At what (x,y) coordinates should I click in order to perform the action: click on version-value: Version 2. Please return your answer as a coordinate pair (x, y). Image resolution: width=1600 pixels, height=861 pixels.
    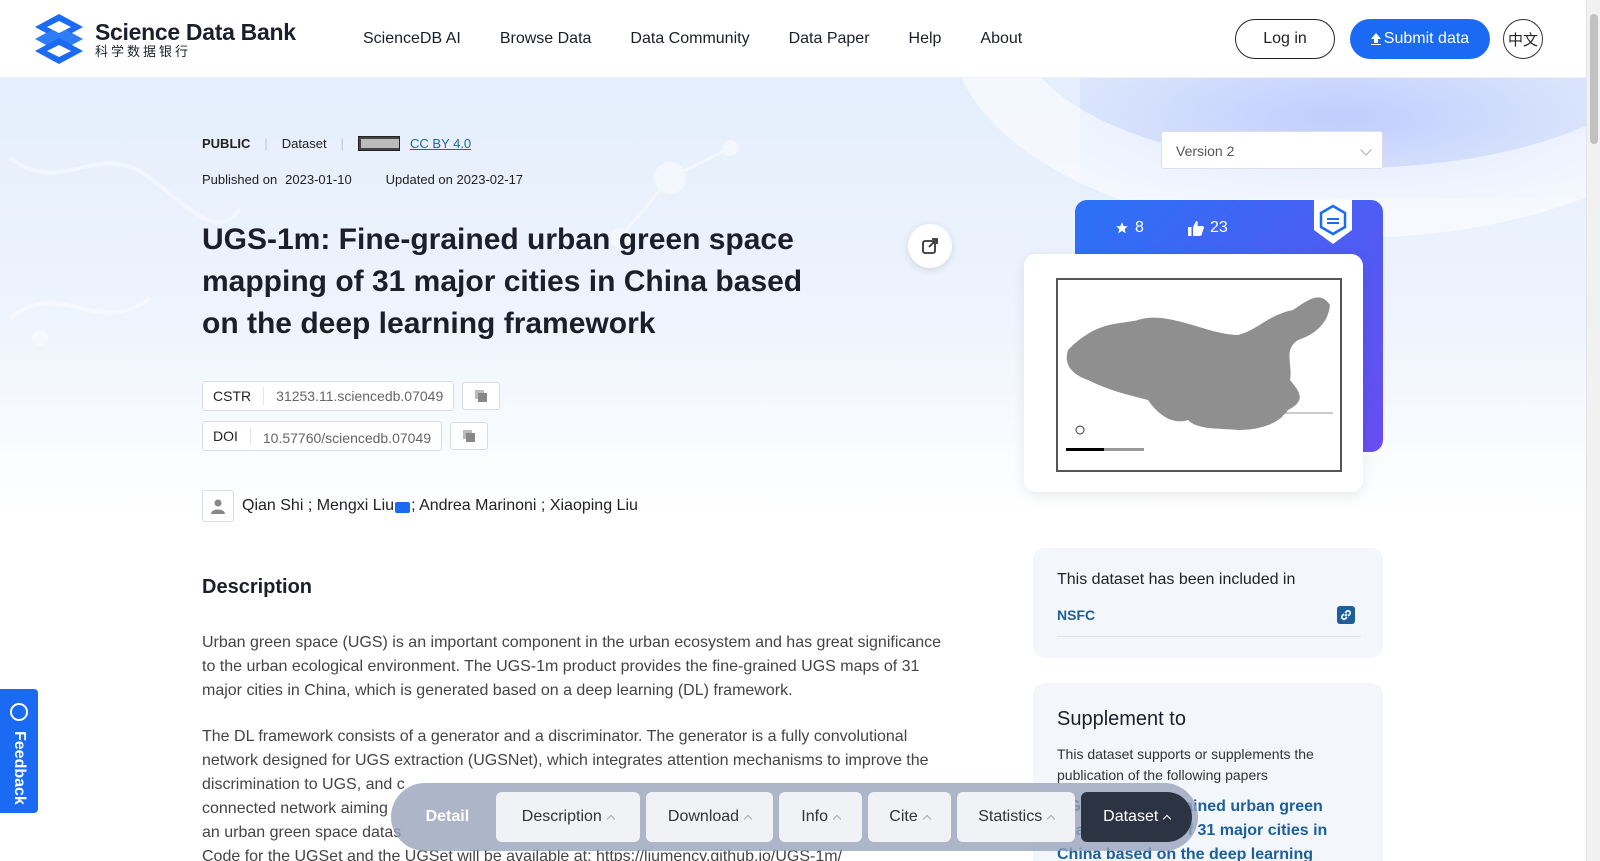
    Looking at the image, I should click on (1205, 151).